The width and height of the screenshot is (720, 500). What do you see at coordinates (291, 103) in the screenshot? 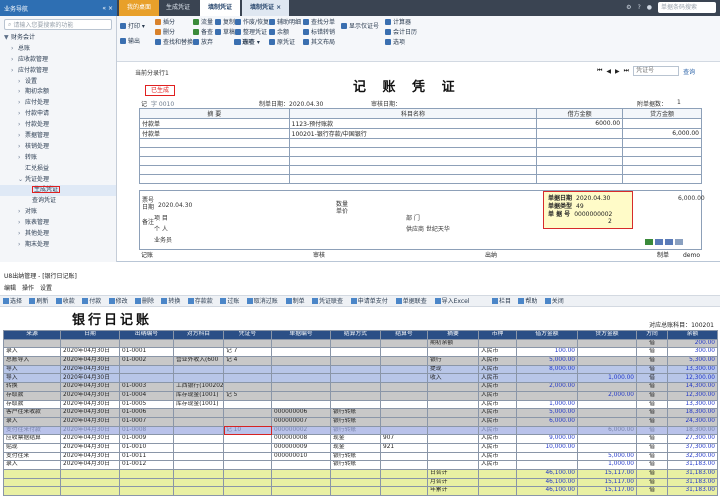
I see `make-date: 制单日期：2020.04.30` at bounding box center [291, 103].